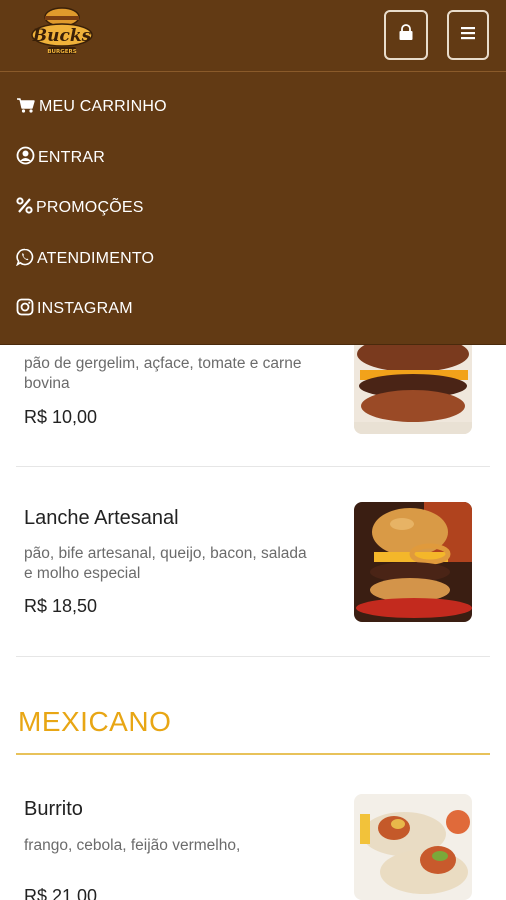 This screenshot has width=506, height=900. I want to click on logo-subtext: BURGERS, so click(61, 52).